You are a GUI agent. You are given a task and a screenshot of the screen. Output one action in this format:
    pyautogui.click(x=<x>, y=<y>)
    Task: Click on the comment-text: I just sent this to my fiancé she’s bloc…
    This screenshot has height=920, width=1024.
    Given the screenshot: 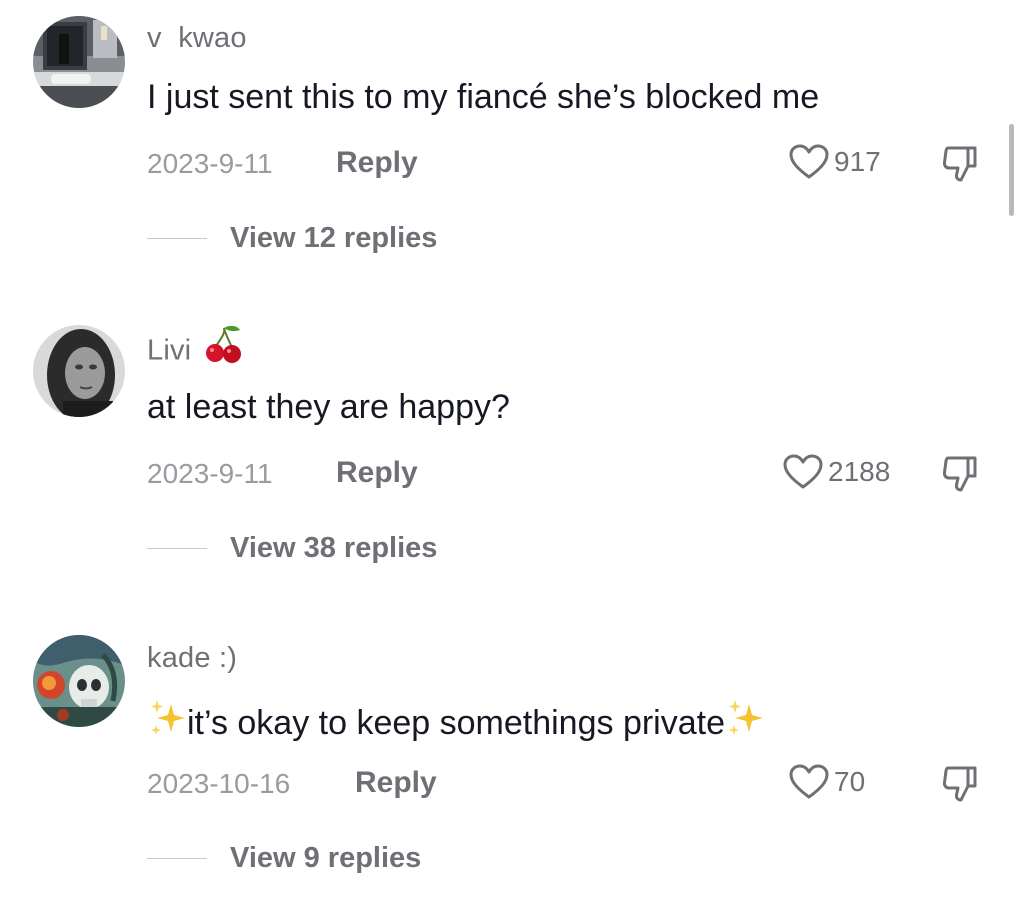 What is the action you would take?
    pyautogui.click(x=483, y=97)
    